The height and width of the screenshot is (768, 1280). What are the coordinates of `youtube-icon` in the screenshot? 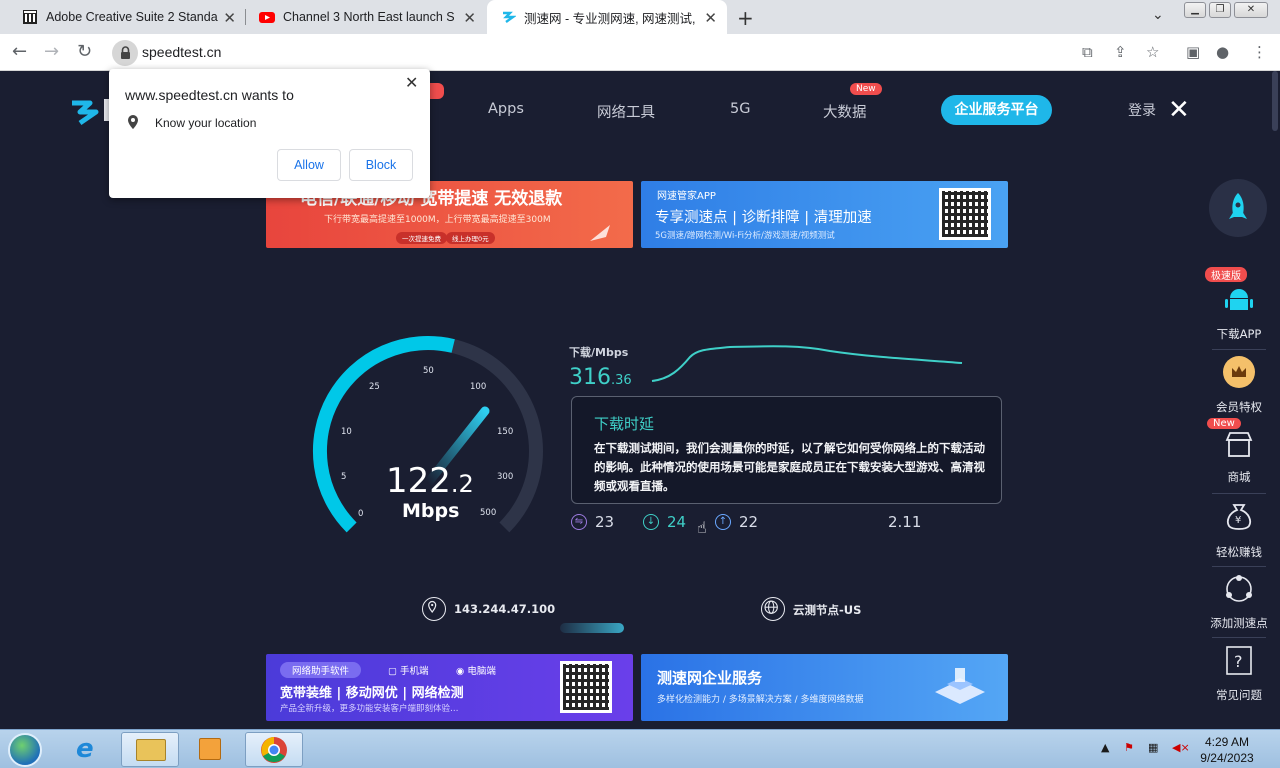 It's located at (267, 17).